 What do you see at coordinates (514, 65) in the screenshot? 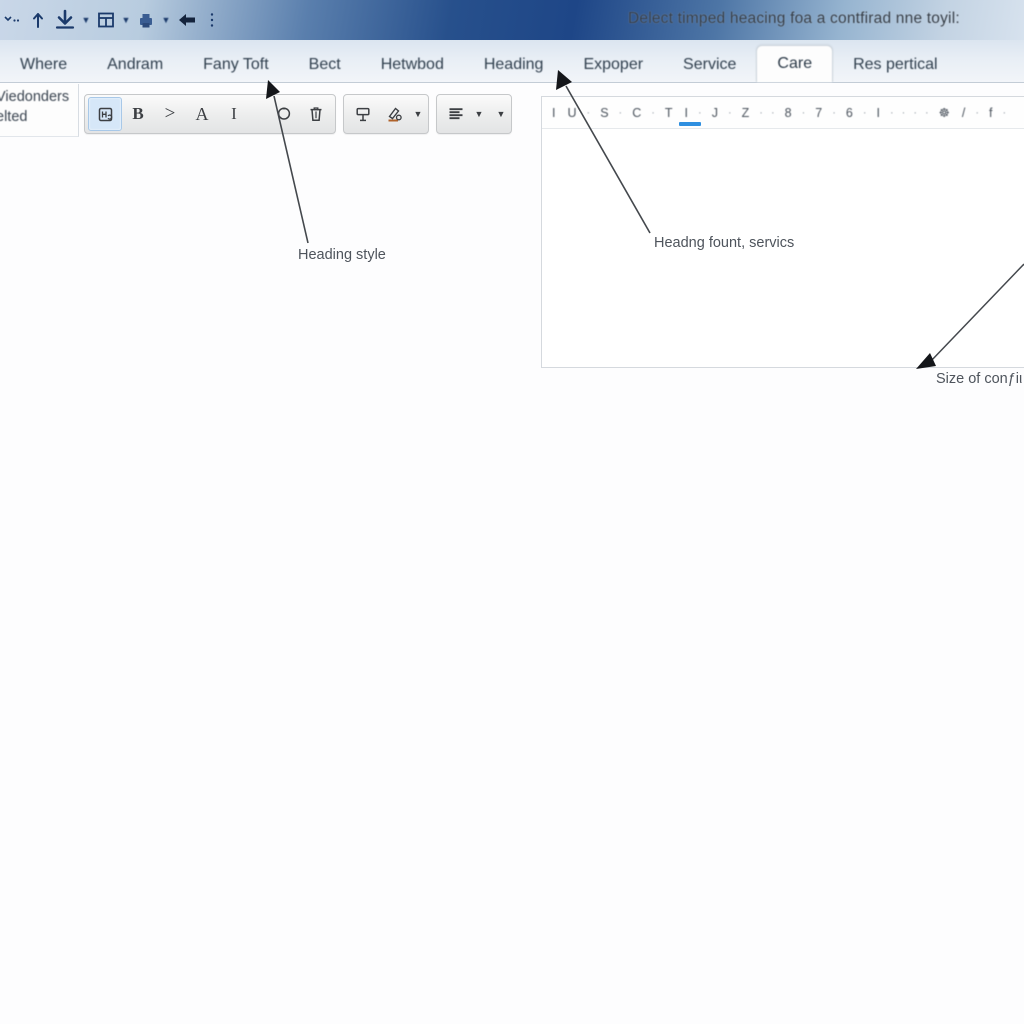
I see `tab-heading: Heading` at bounding box center [514, 65].